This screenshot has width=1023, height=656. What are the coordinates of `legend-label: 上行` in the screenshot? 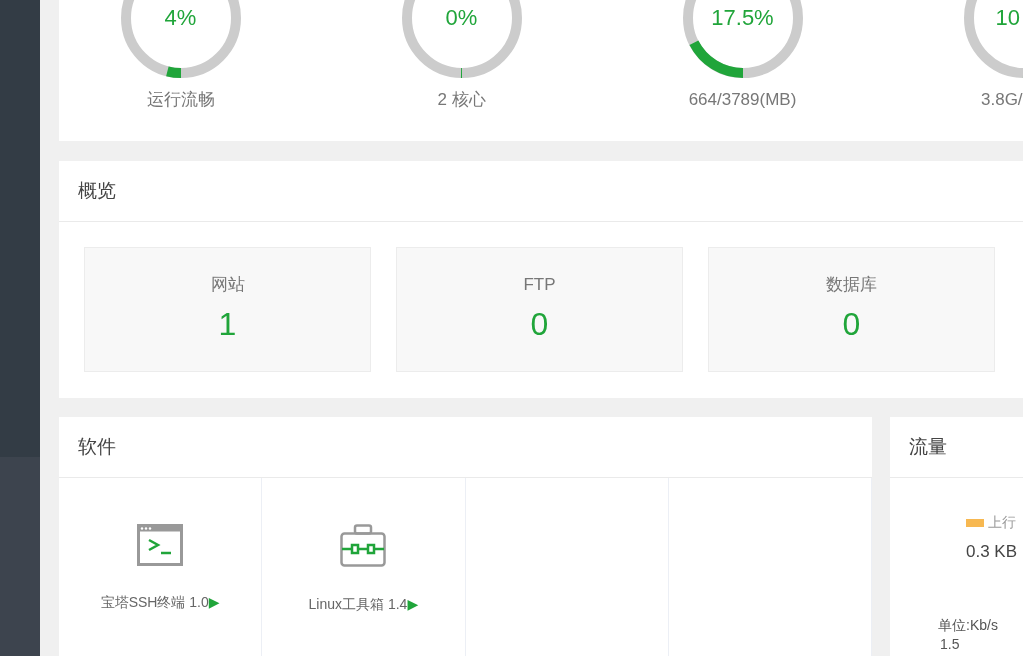 It's located at (1002, 522).